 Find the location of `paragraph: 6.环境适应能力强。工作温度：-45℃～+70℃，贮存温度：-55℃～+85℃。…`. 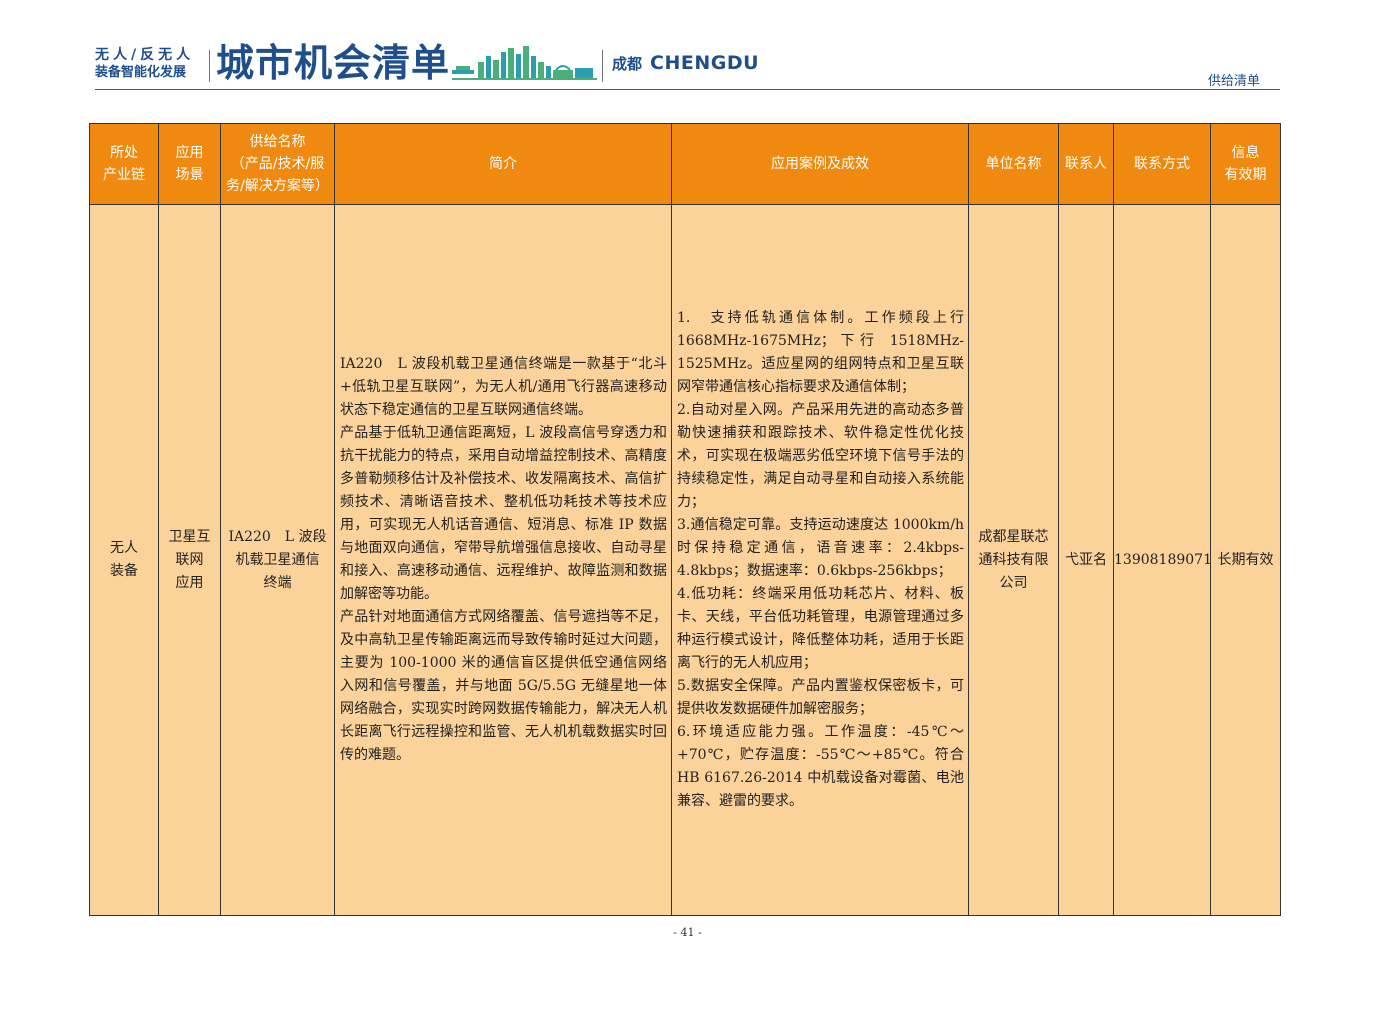

paragraph: 6.环境适应能力强。工作温度：-45℃～+70℃，贮存温度：-55℃～+85℃。… is located at coordinates (820, 766).